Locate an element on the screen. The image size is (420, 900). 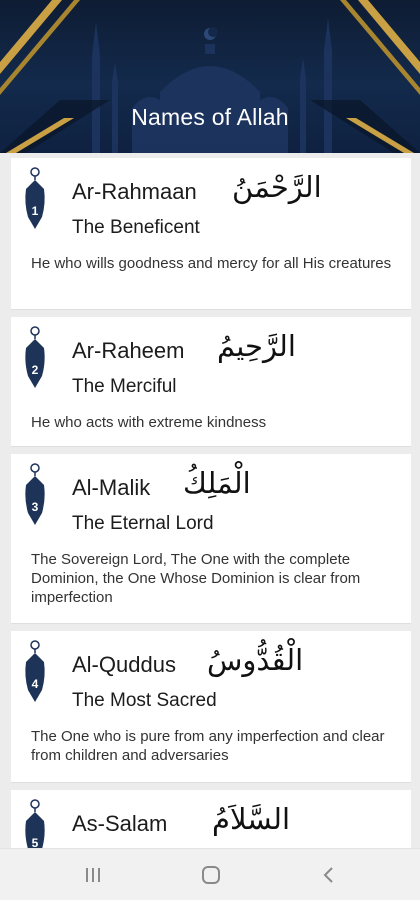
name-meaning: The Merciful is located at coordinates (124, 386).